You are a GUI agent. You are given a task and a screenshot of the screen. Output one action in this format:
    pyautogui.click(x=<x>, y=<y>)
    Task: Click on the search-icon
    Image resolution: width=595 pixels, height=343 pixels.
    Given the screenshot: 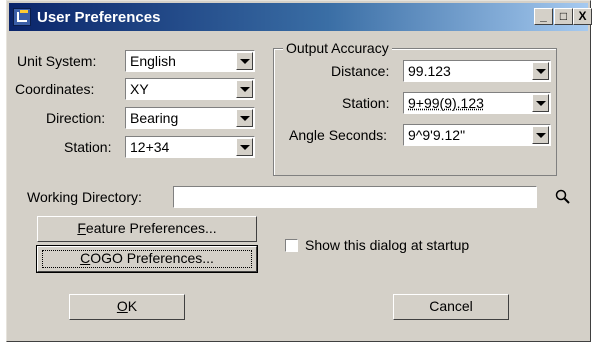 What is the action you would take?
    pyautogui.click(x=563, y=197)
    